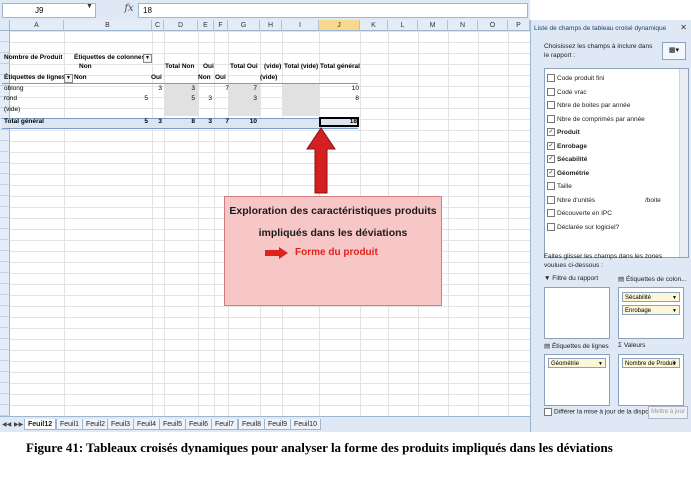  What do you see at coordinates (158, 25) in the screenshot?
I see `column-header-c: C` at bounding box center [158, 25].